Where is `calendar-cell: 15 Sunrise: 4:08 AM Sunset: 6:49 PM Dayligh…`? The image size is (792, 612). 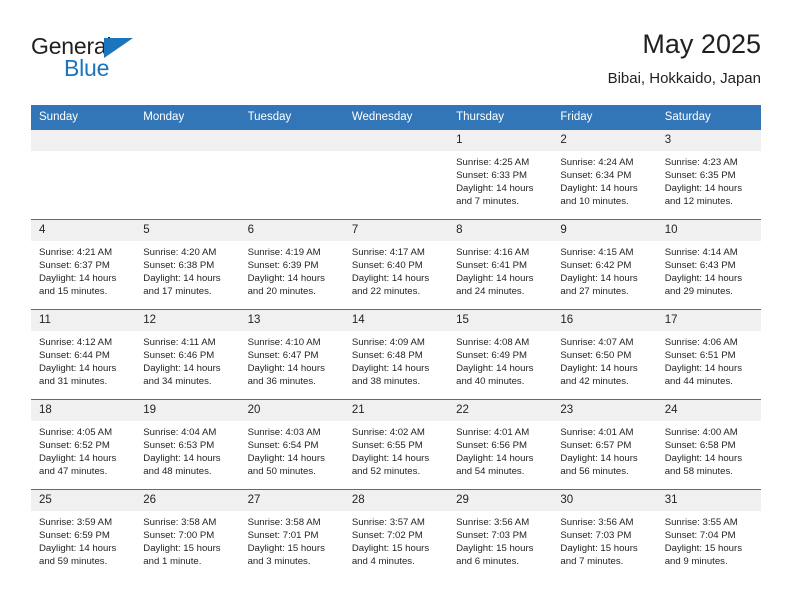
calendar-cell: 15 Sunrise: 4:08 AM Sunset: 6:49 PM Dayligh… is located at coordinates (500, 354).